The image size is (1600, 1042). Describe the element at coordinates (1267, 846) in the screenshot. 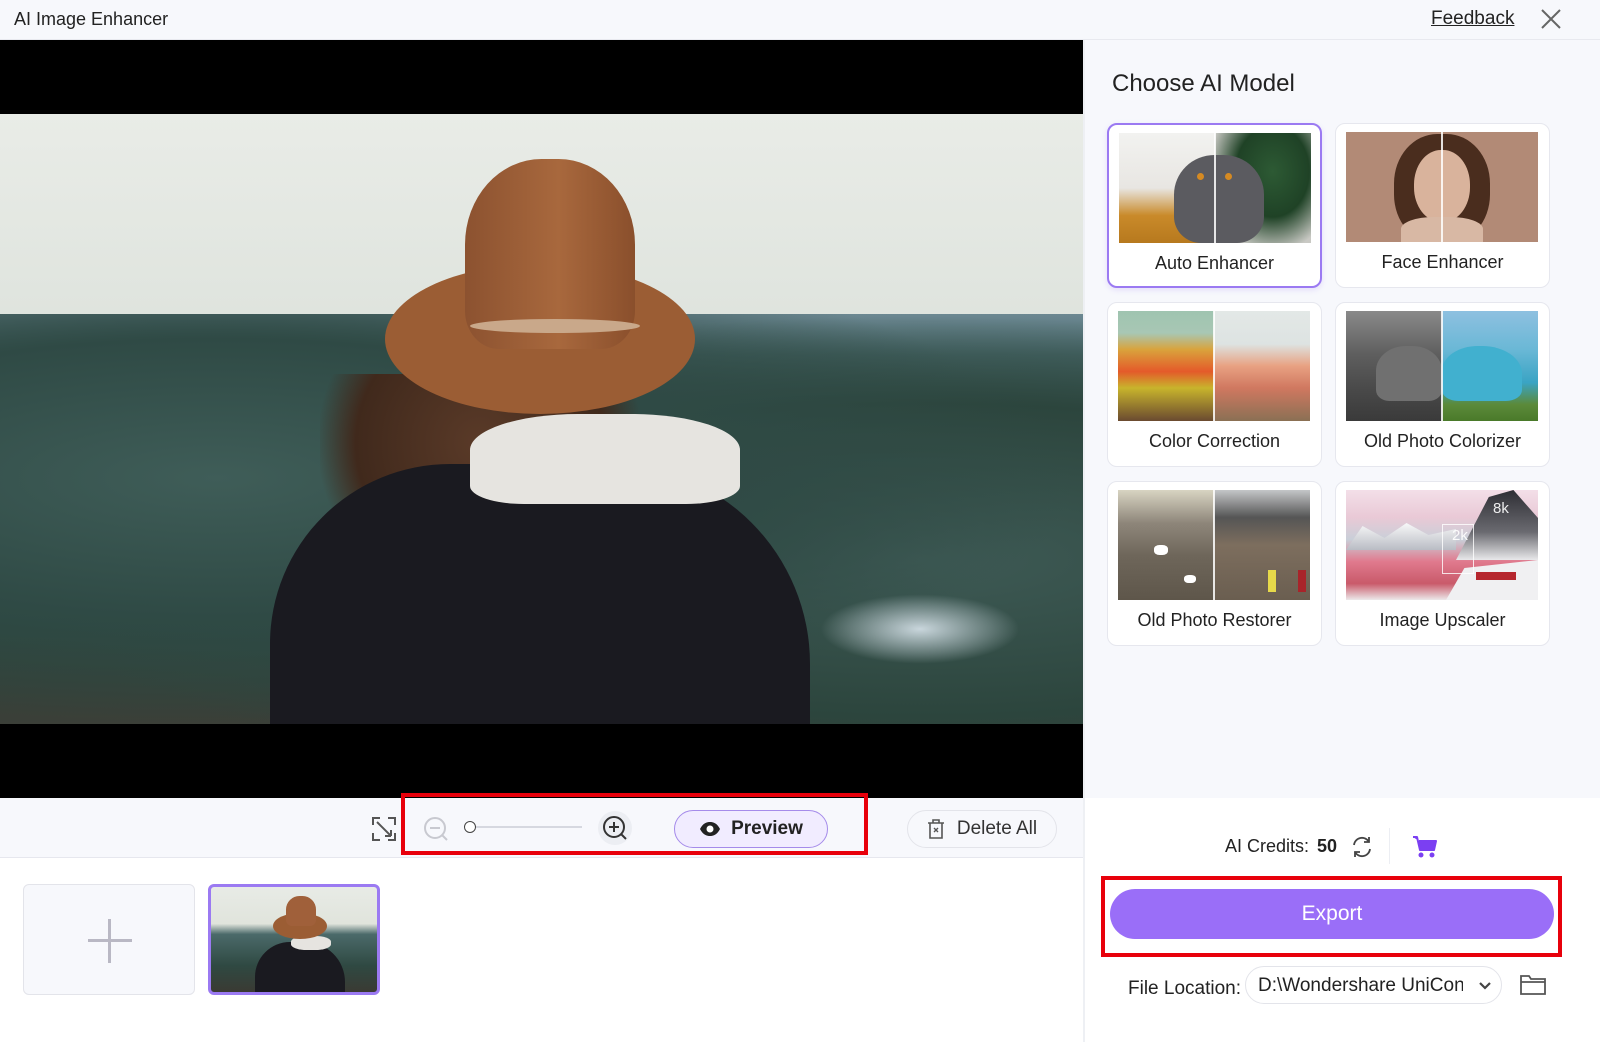

I see `credits-label: AI Credits:` at that location.